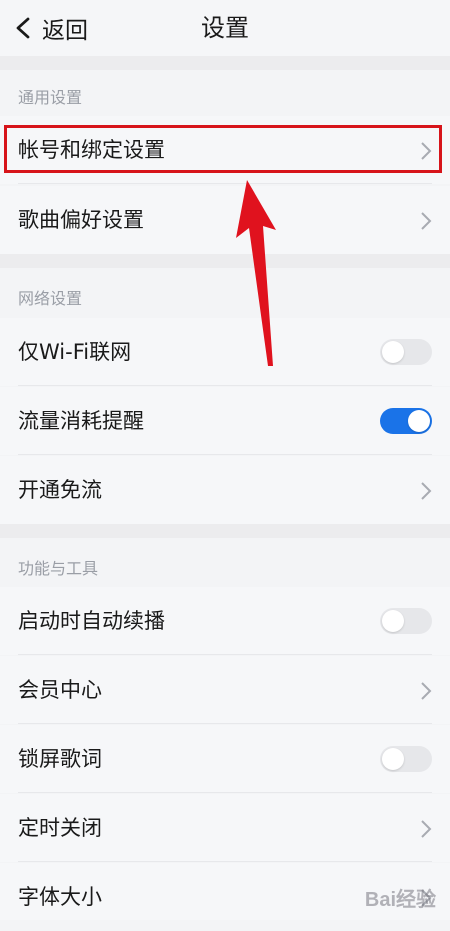 The image size is (450, 931). I want to click on data-usage-reminder-toggle, so click(406, 421).